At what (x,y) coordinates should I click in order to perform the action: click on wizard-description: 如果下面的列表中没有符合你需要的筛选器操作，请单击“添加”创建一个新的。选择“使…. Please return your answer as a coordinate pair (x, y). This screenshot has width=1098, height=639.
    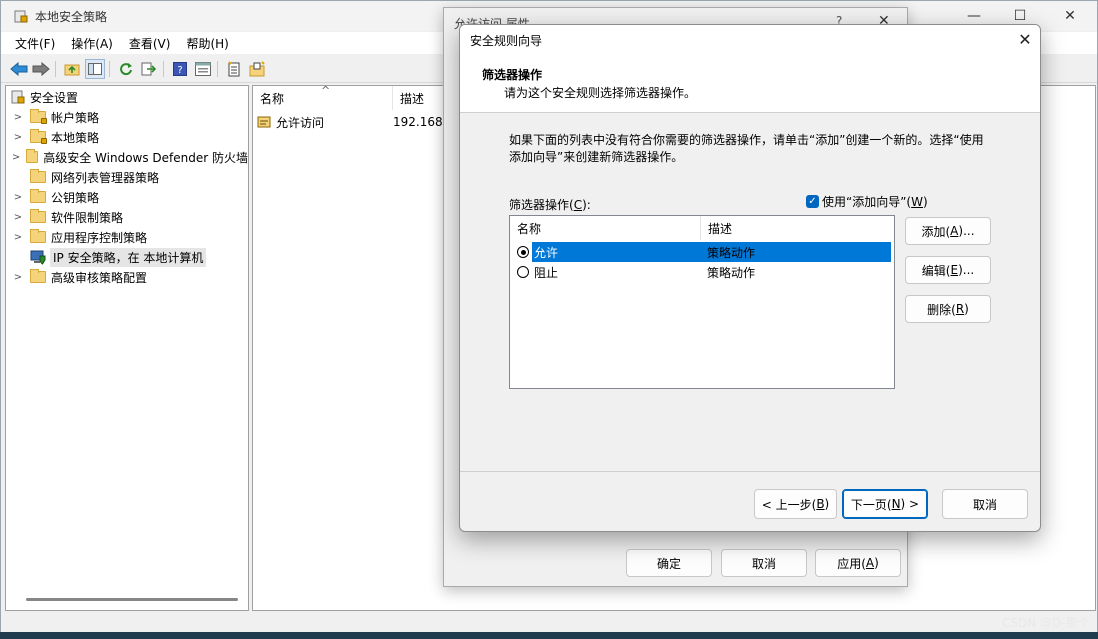
    Looking at the image, I should click on (746, 148).